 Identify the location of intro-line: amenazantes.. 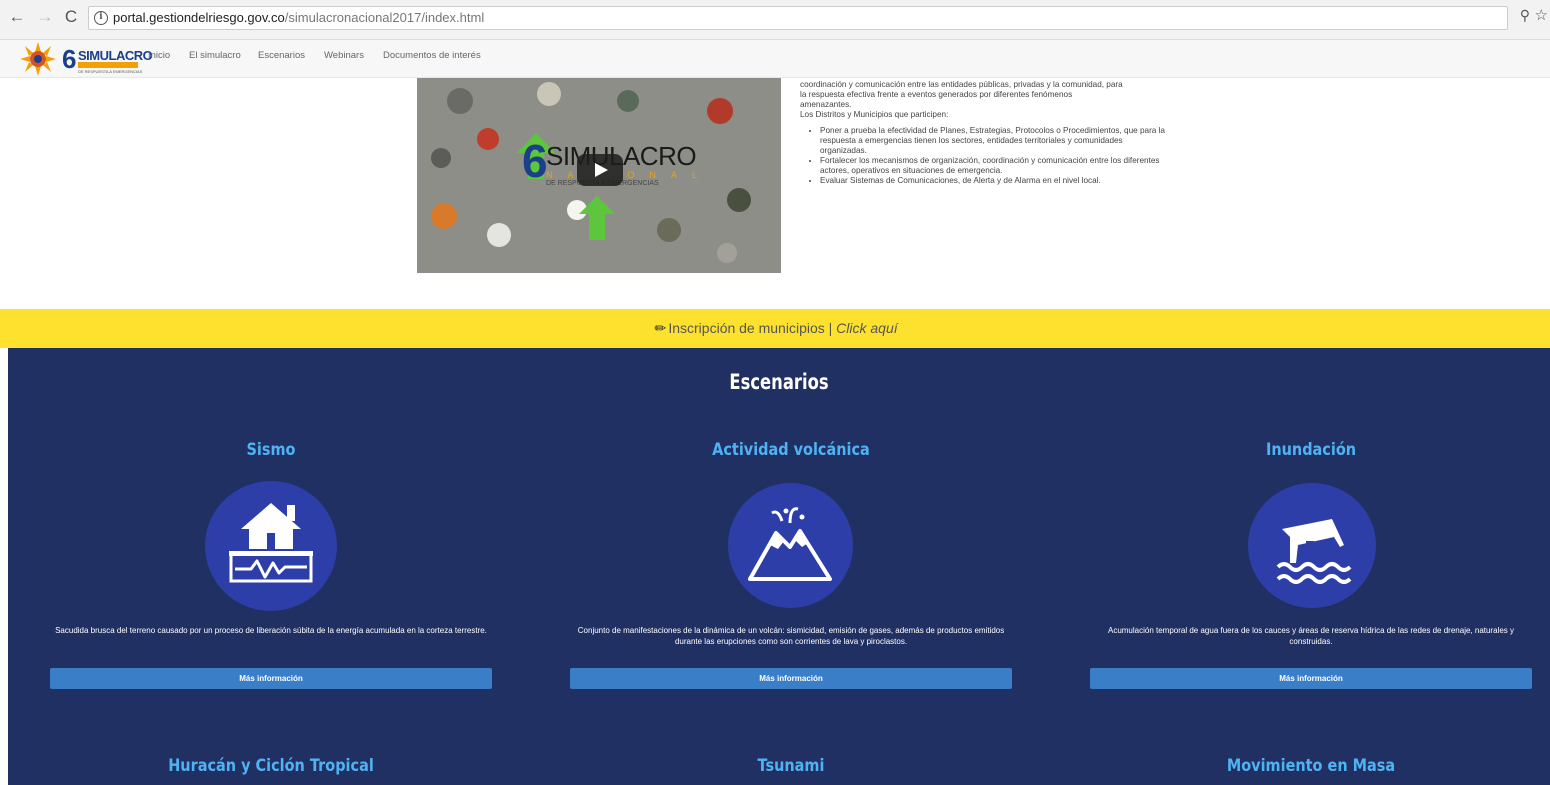
(826, 104).